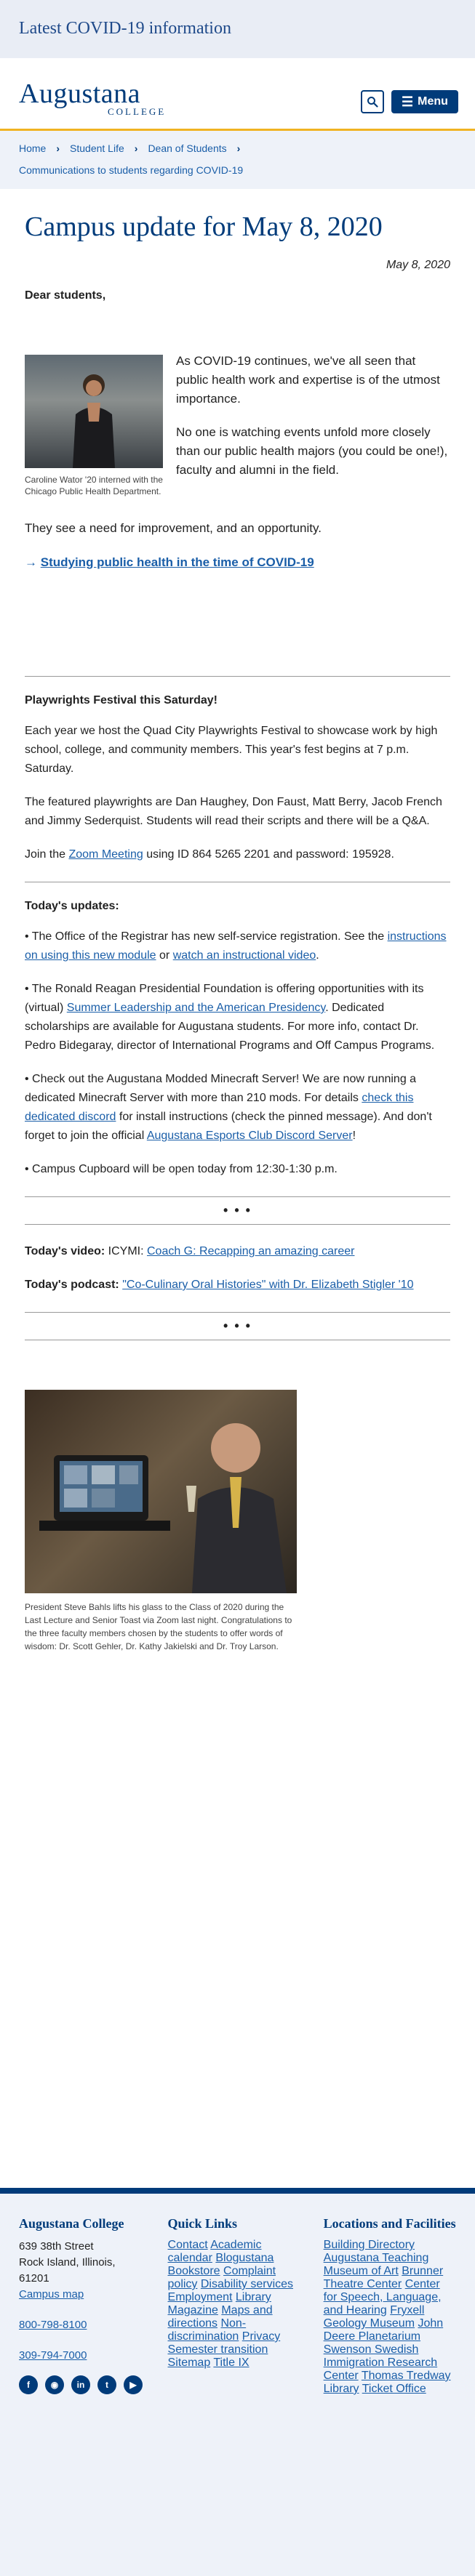 Image resolution: width=475 pixels, height=2576 pixels. Describe the element at coordinates (245, 955) in the screenshot. I see `instructional-video-link: watch an instructional video` at that location.